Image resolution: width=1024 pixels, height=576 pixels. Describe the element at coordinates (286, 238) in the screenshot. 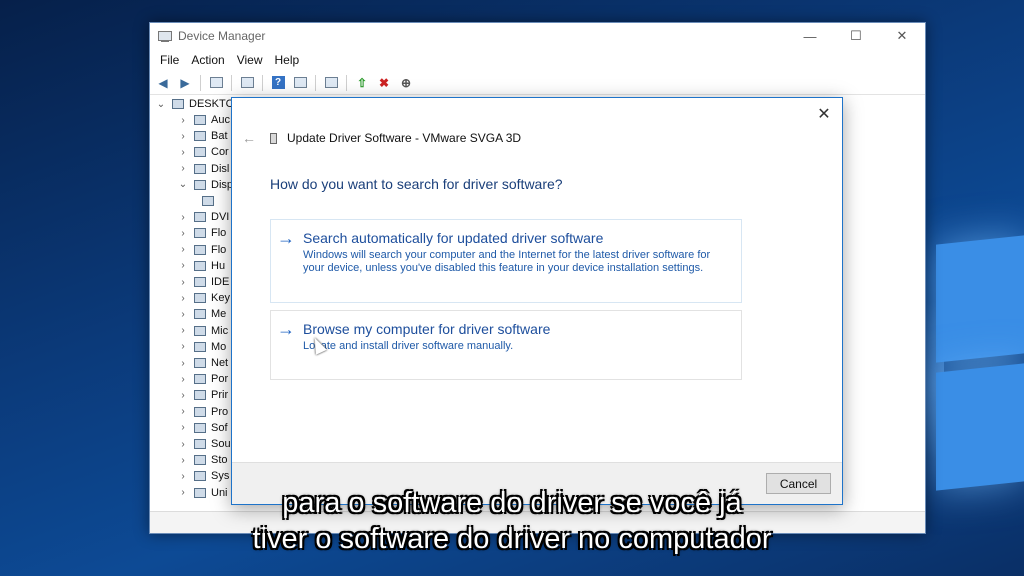

I see `arrow-right-icon: →` at that location.